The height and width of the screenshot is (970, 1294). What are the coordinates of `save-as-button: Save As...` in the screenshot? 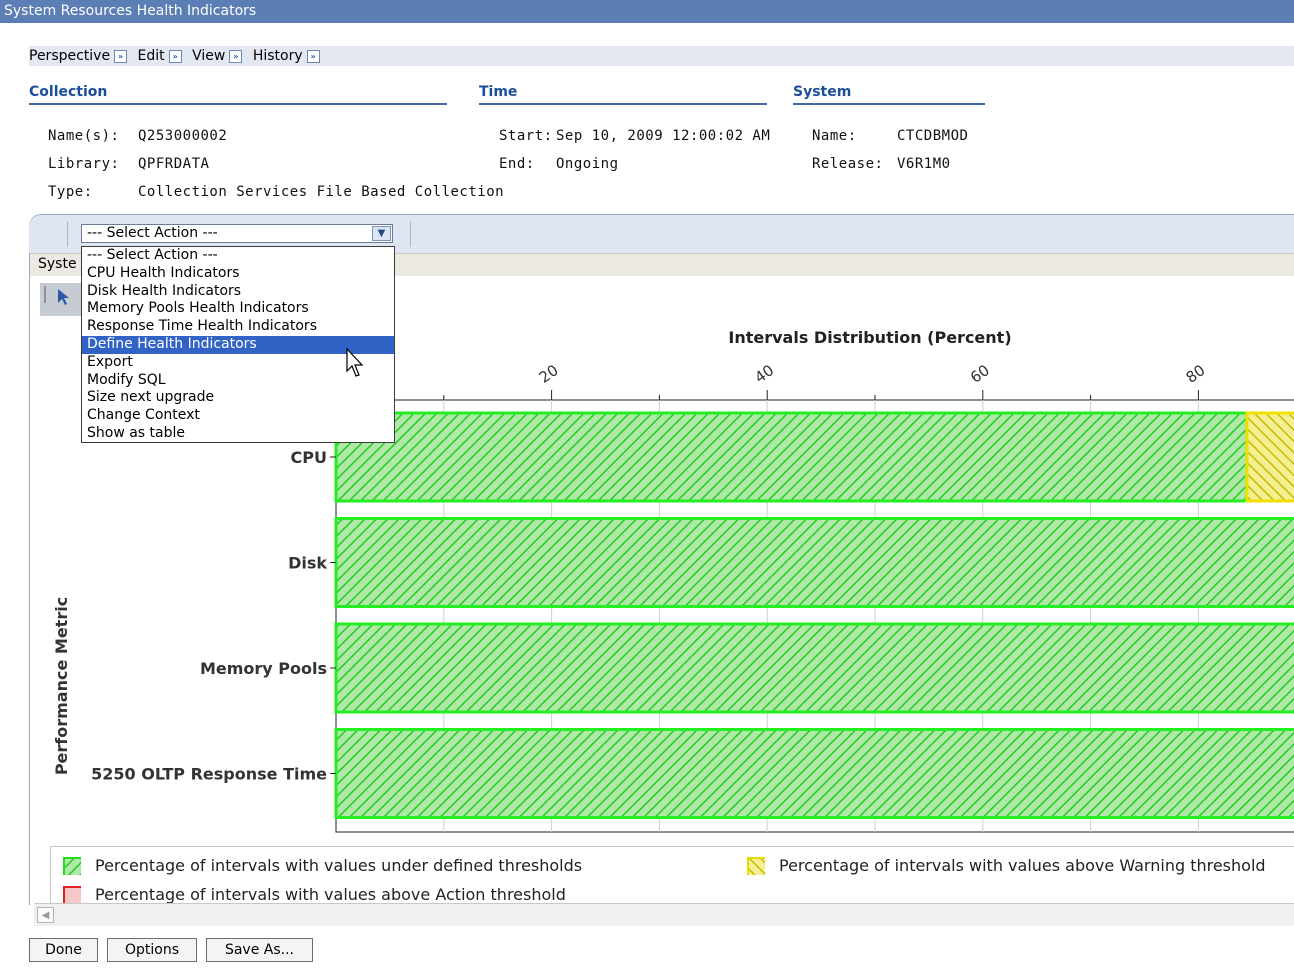 It's located at (259, 950).